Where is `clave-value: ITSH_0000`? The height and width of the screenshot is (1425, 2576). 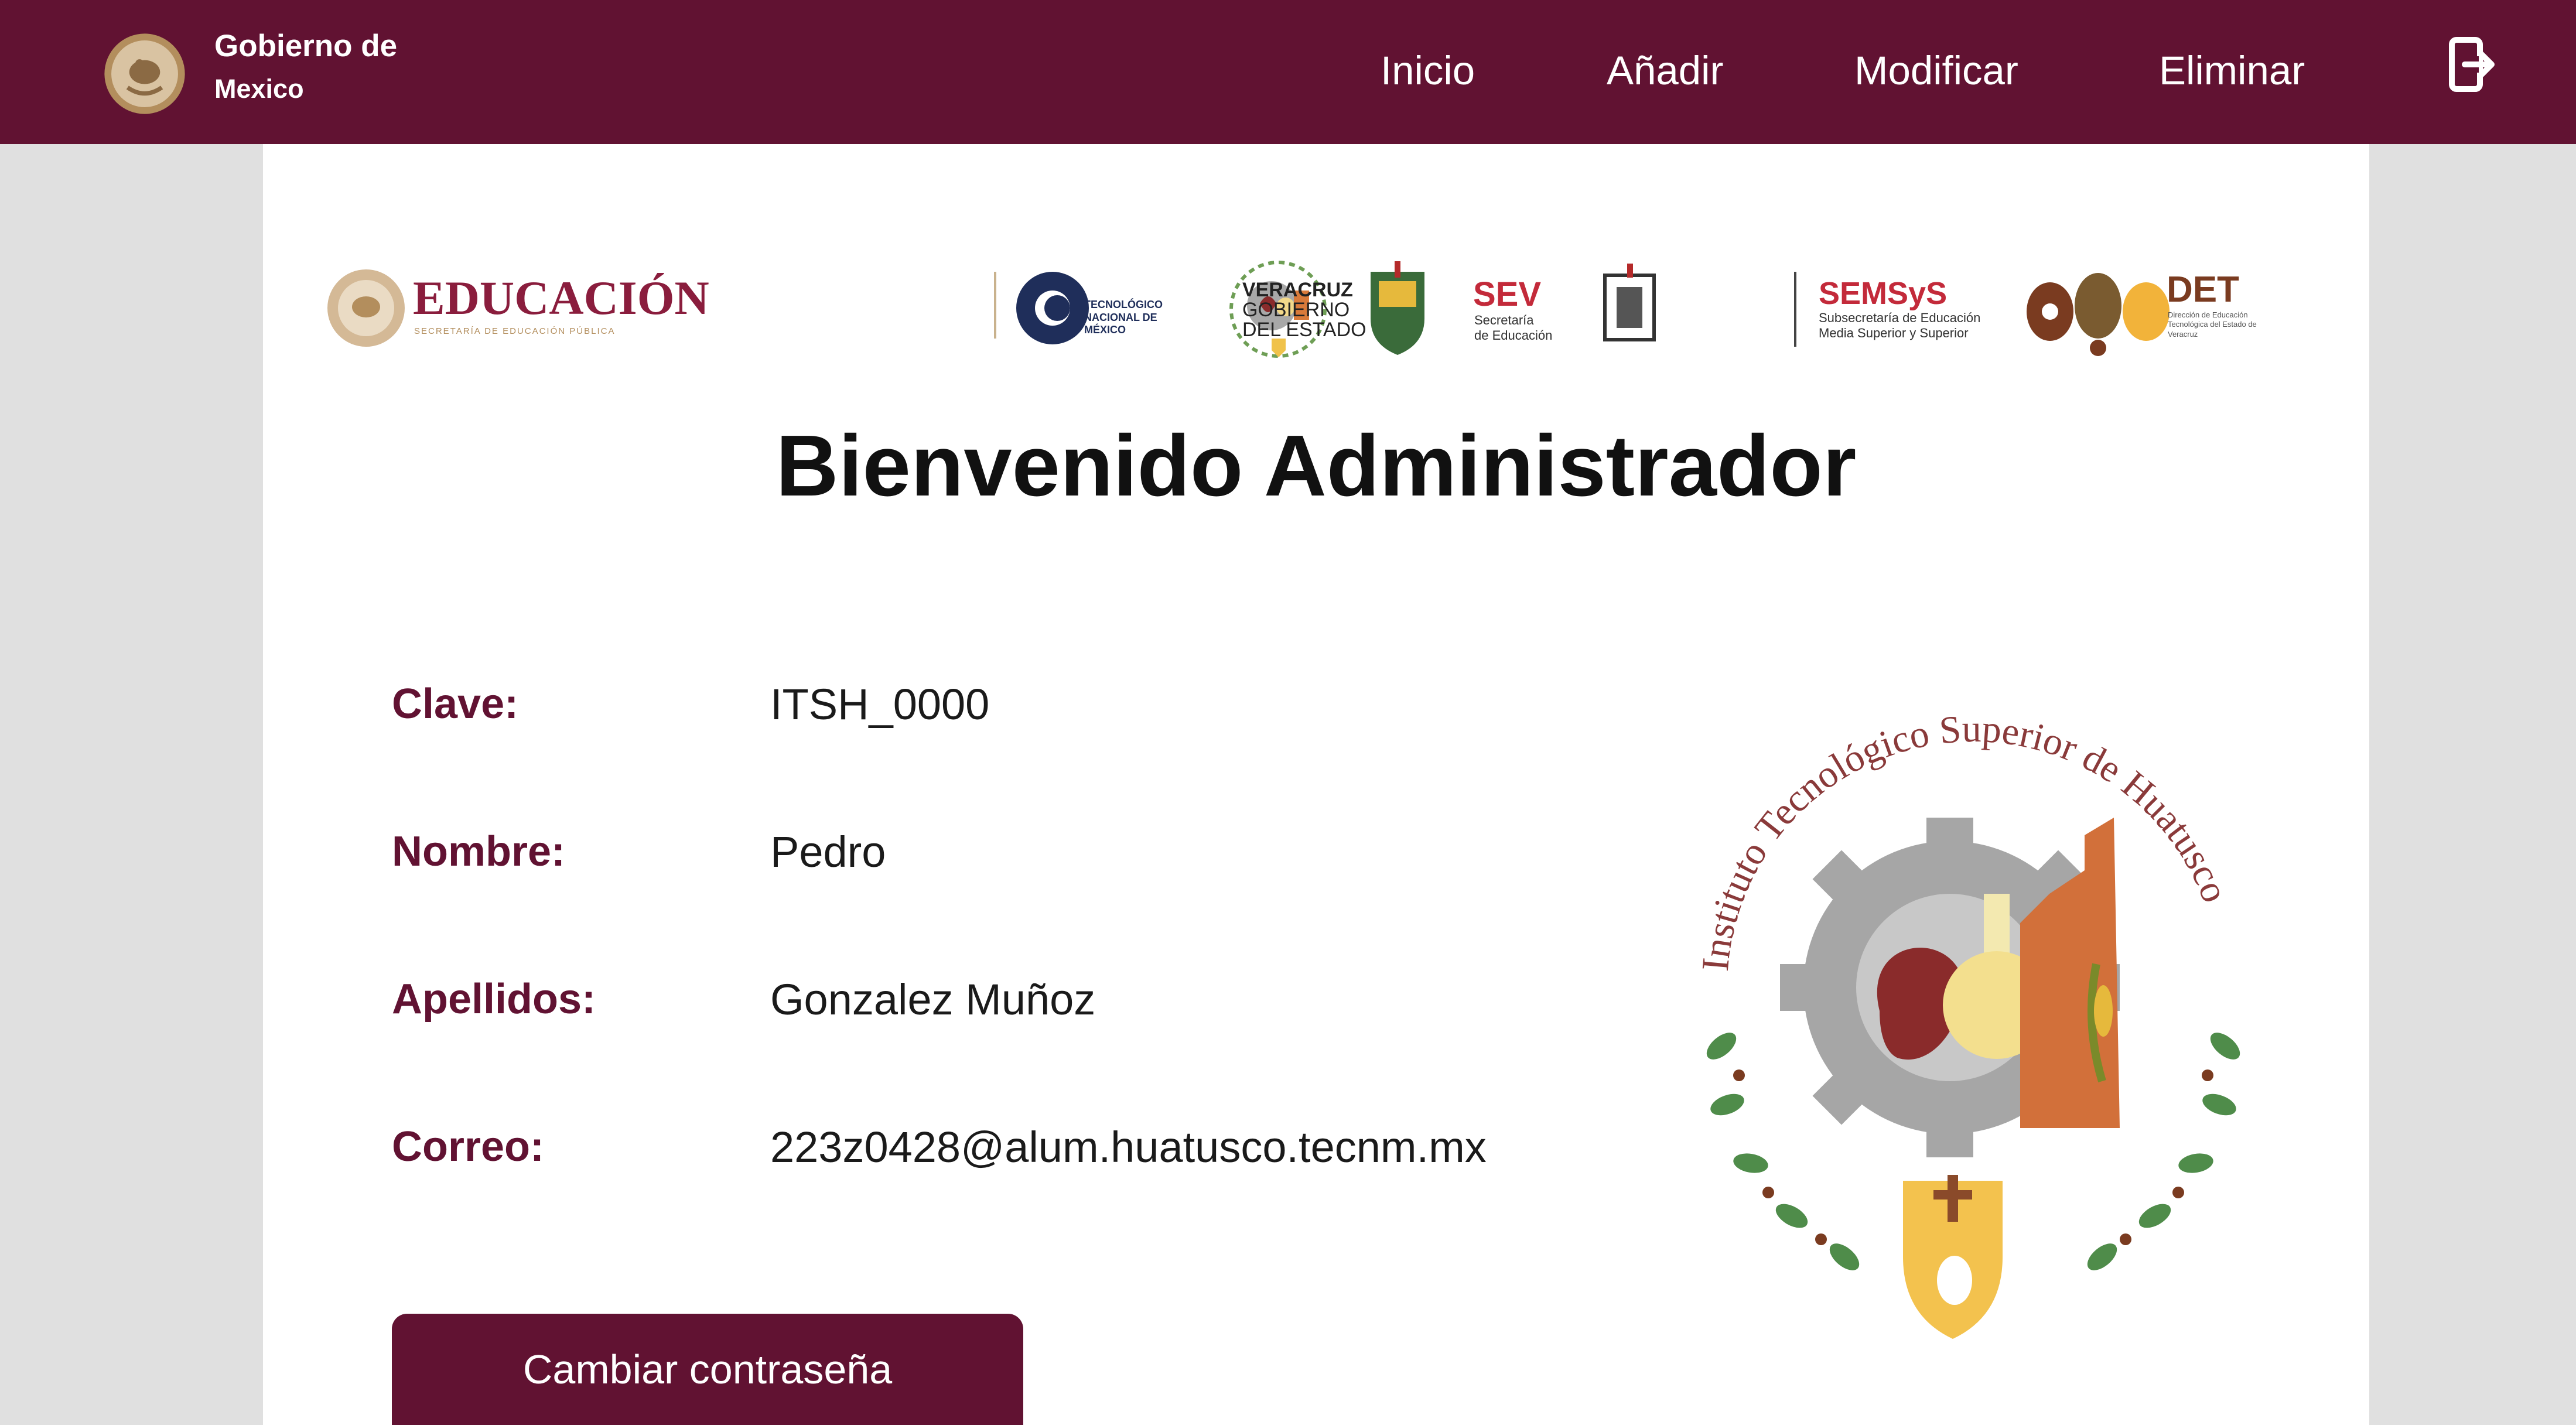
clave-value: ITSH_0000 is located at coordinates (880, 705).